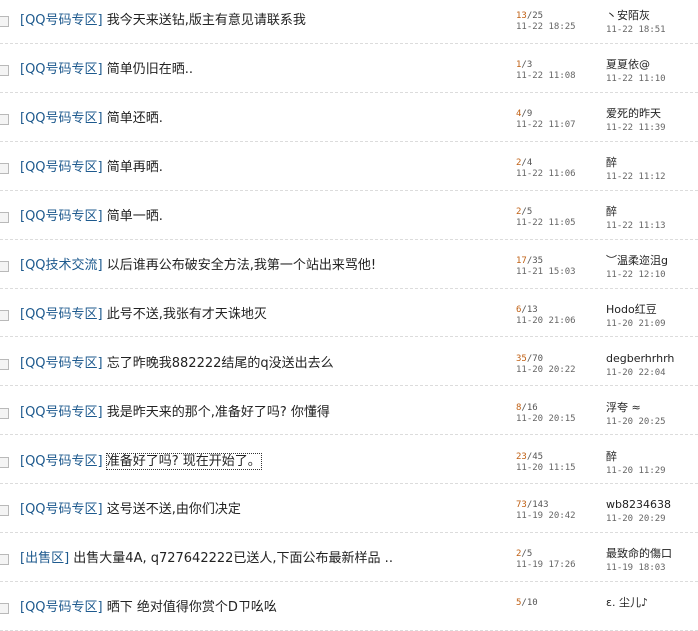 This screenshot has width=698, height=631. I want to click on last-poster-link: 丶安陌灰, so click(628, 15).